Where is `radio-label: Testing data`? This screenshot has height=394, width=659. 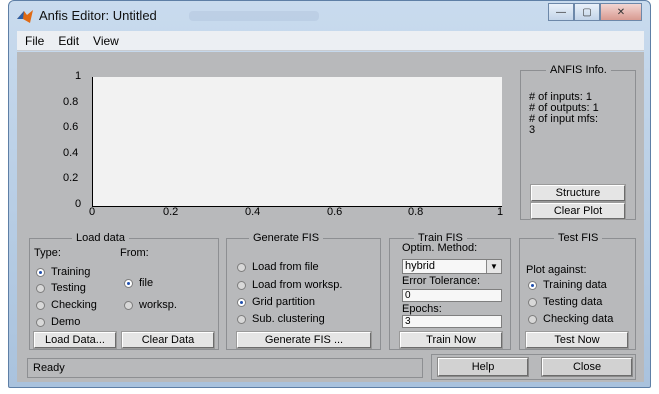 radio-label: Testing data is located at coordinates (573, 302).